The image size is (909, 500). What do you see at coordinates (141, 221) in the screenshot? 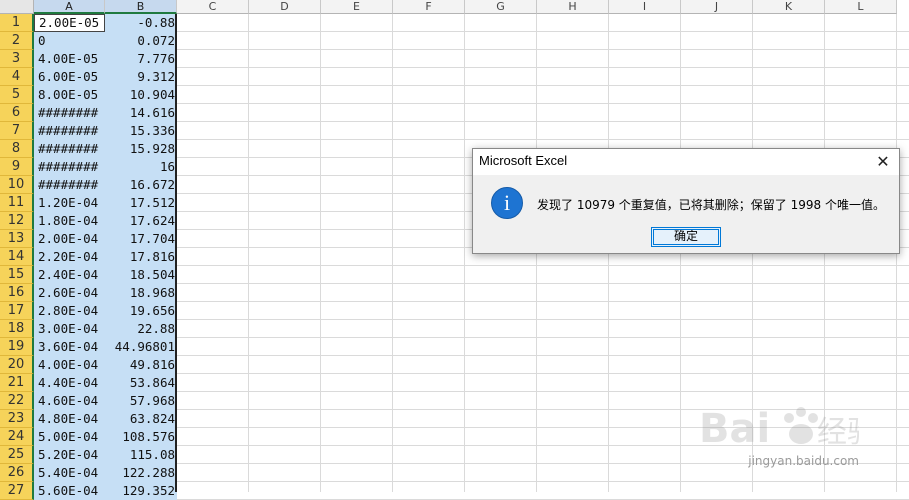
I see `cell-b: 17.624` at bounding box center [141, 221].